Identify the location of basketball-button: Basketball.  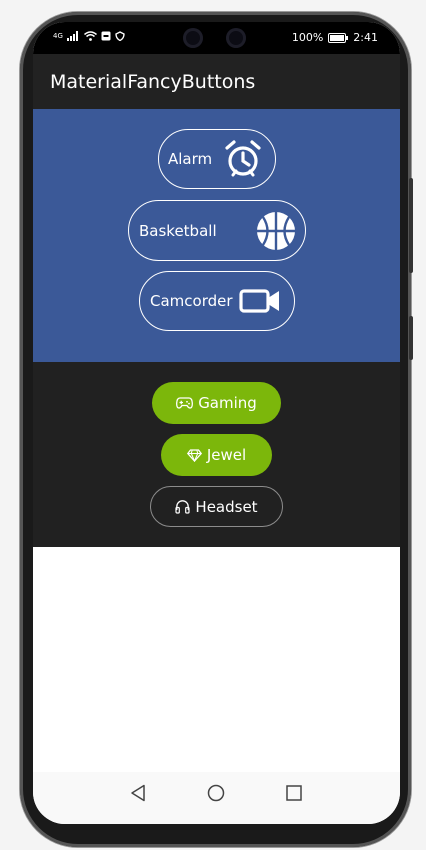
(217, 230).